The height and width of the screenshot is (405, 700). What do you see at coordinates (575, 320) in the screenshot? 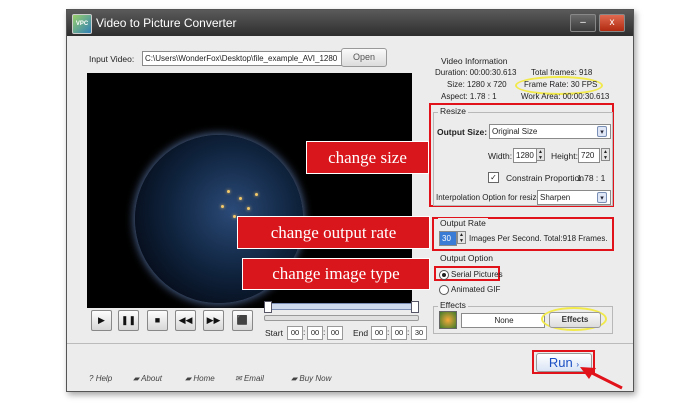
I see `effects-button: Effects` at bounding box center [575, 320].